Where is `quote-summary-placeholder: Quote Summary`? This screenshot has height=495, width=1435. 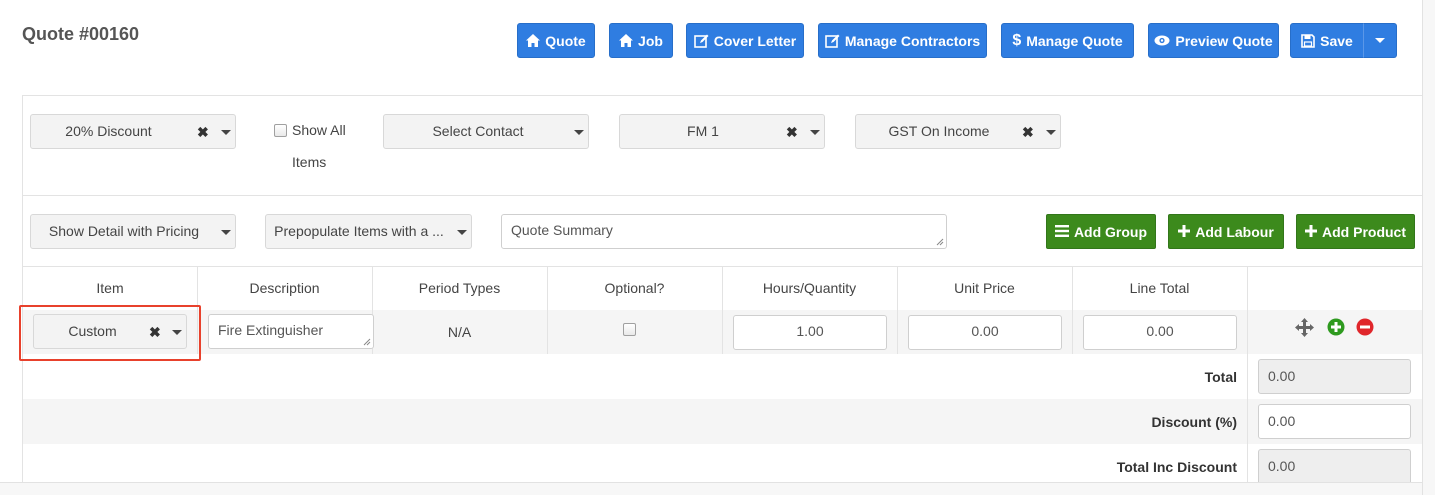 quote-summary-placeholder: Quote Summary is located at coordinates (562, 230).